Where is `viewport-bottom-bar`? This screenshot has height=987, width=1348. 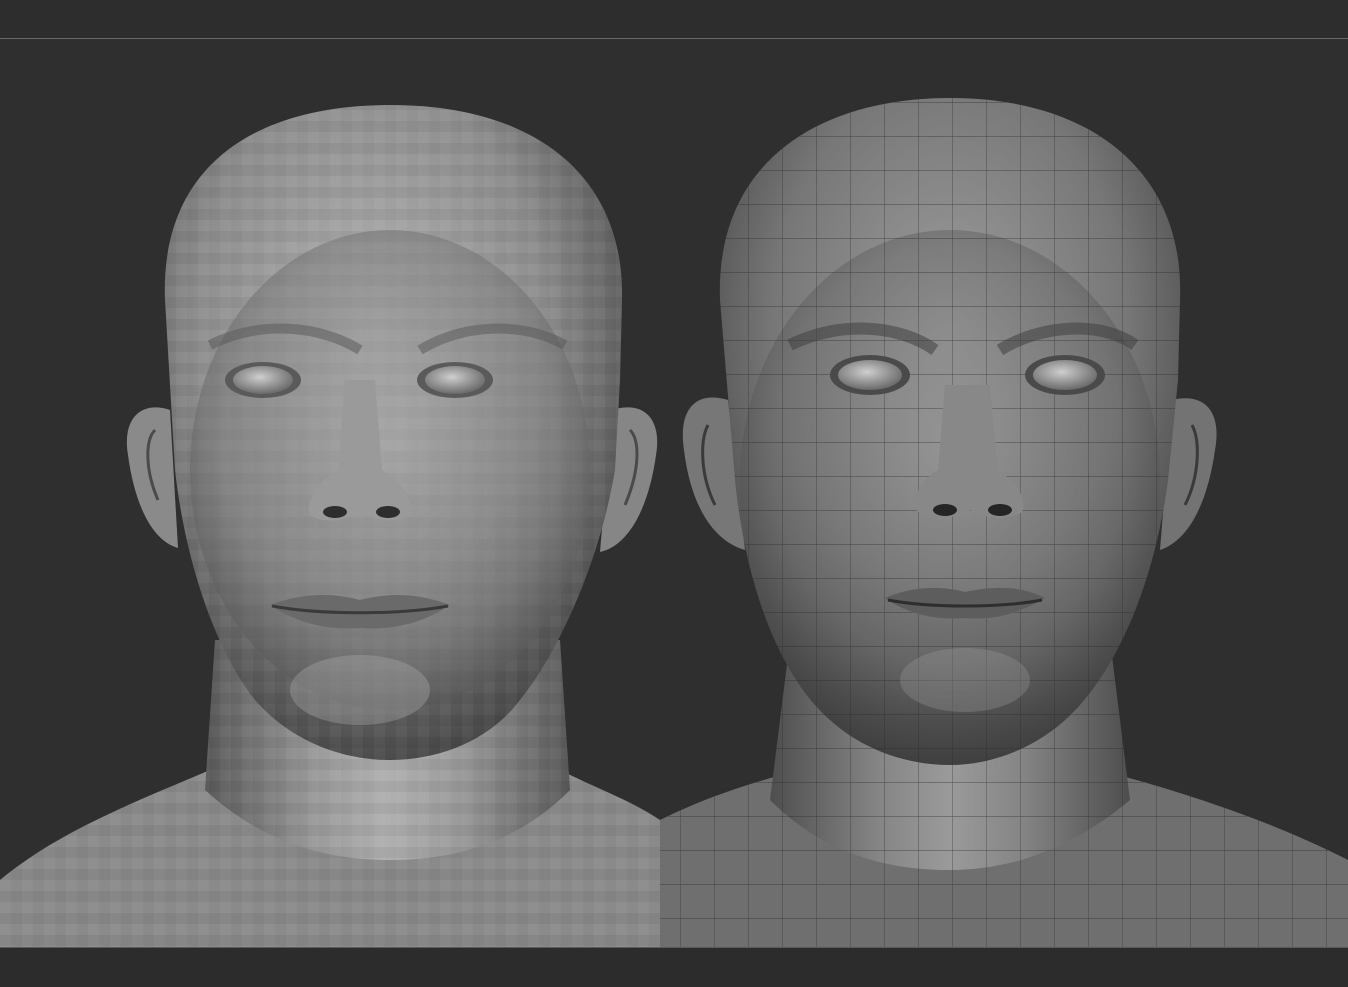
viewport-bottom-bar is located at coordinates (674, 967).